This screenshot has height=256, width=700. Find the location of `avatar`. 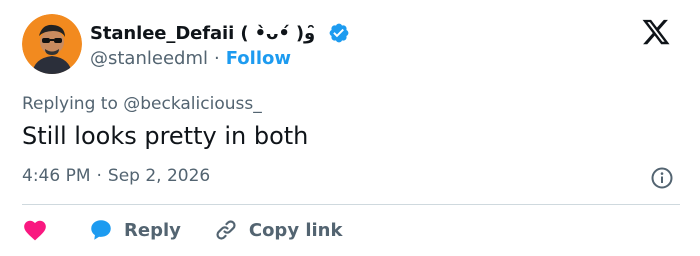

avatar is located at coordinates (52, 44).